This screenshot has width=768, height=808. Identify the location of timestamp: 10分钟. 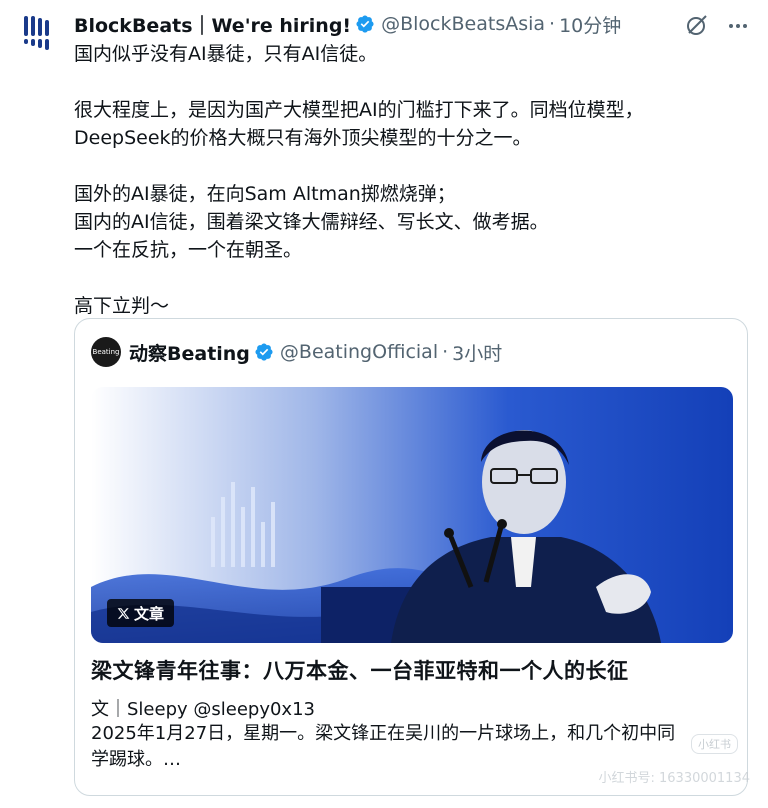
(590, 24).